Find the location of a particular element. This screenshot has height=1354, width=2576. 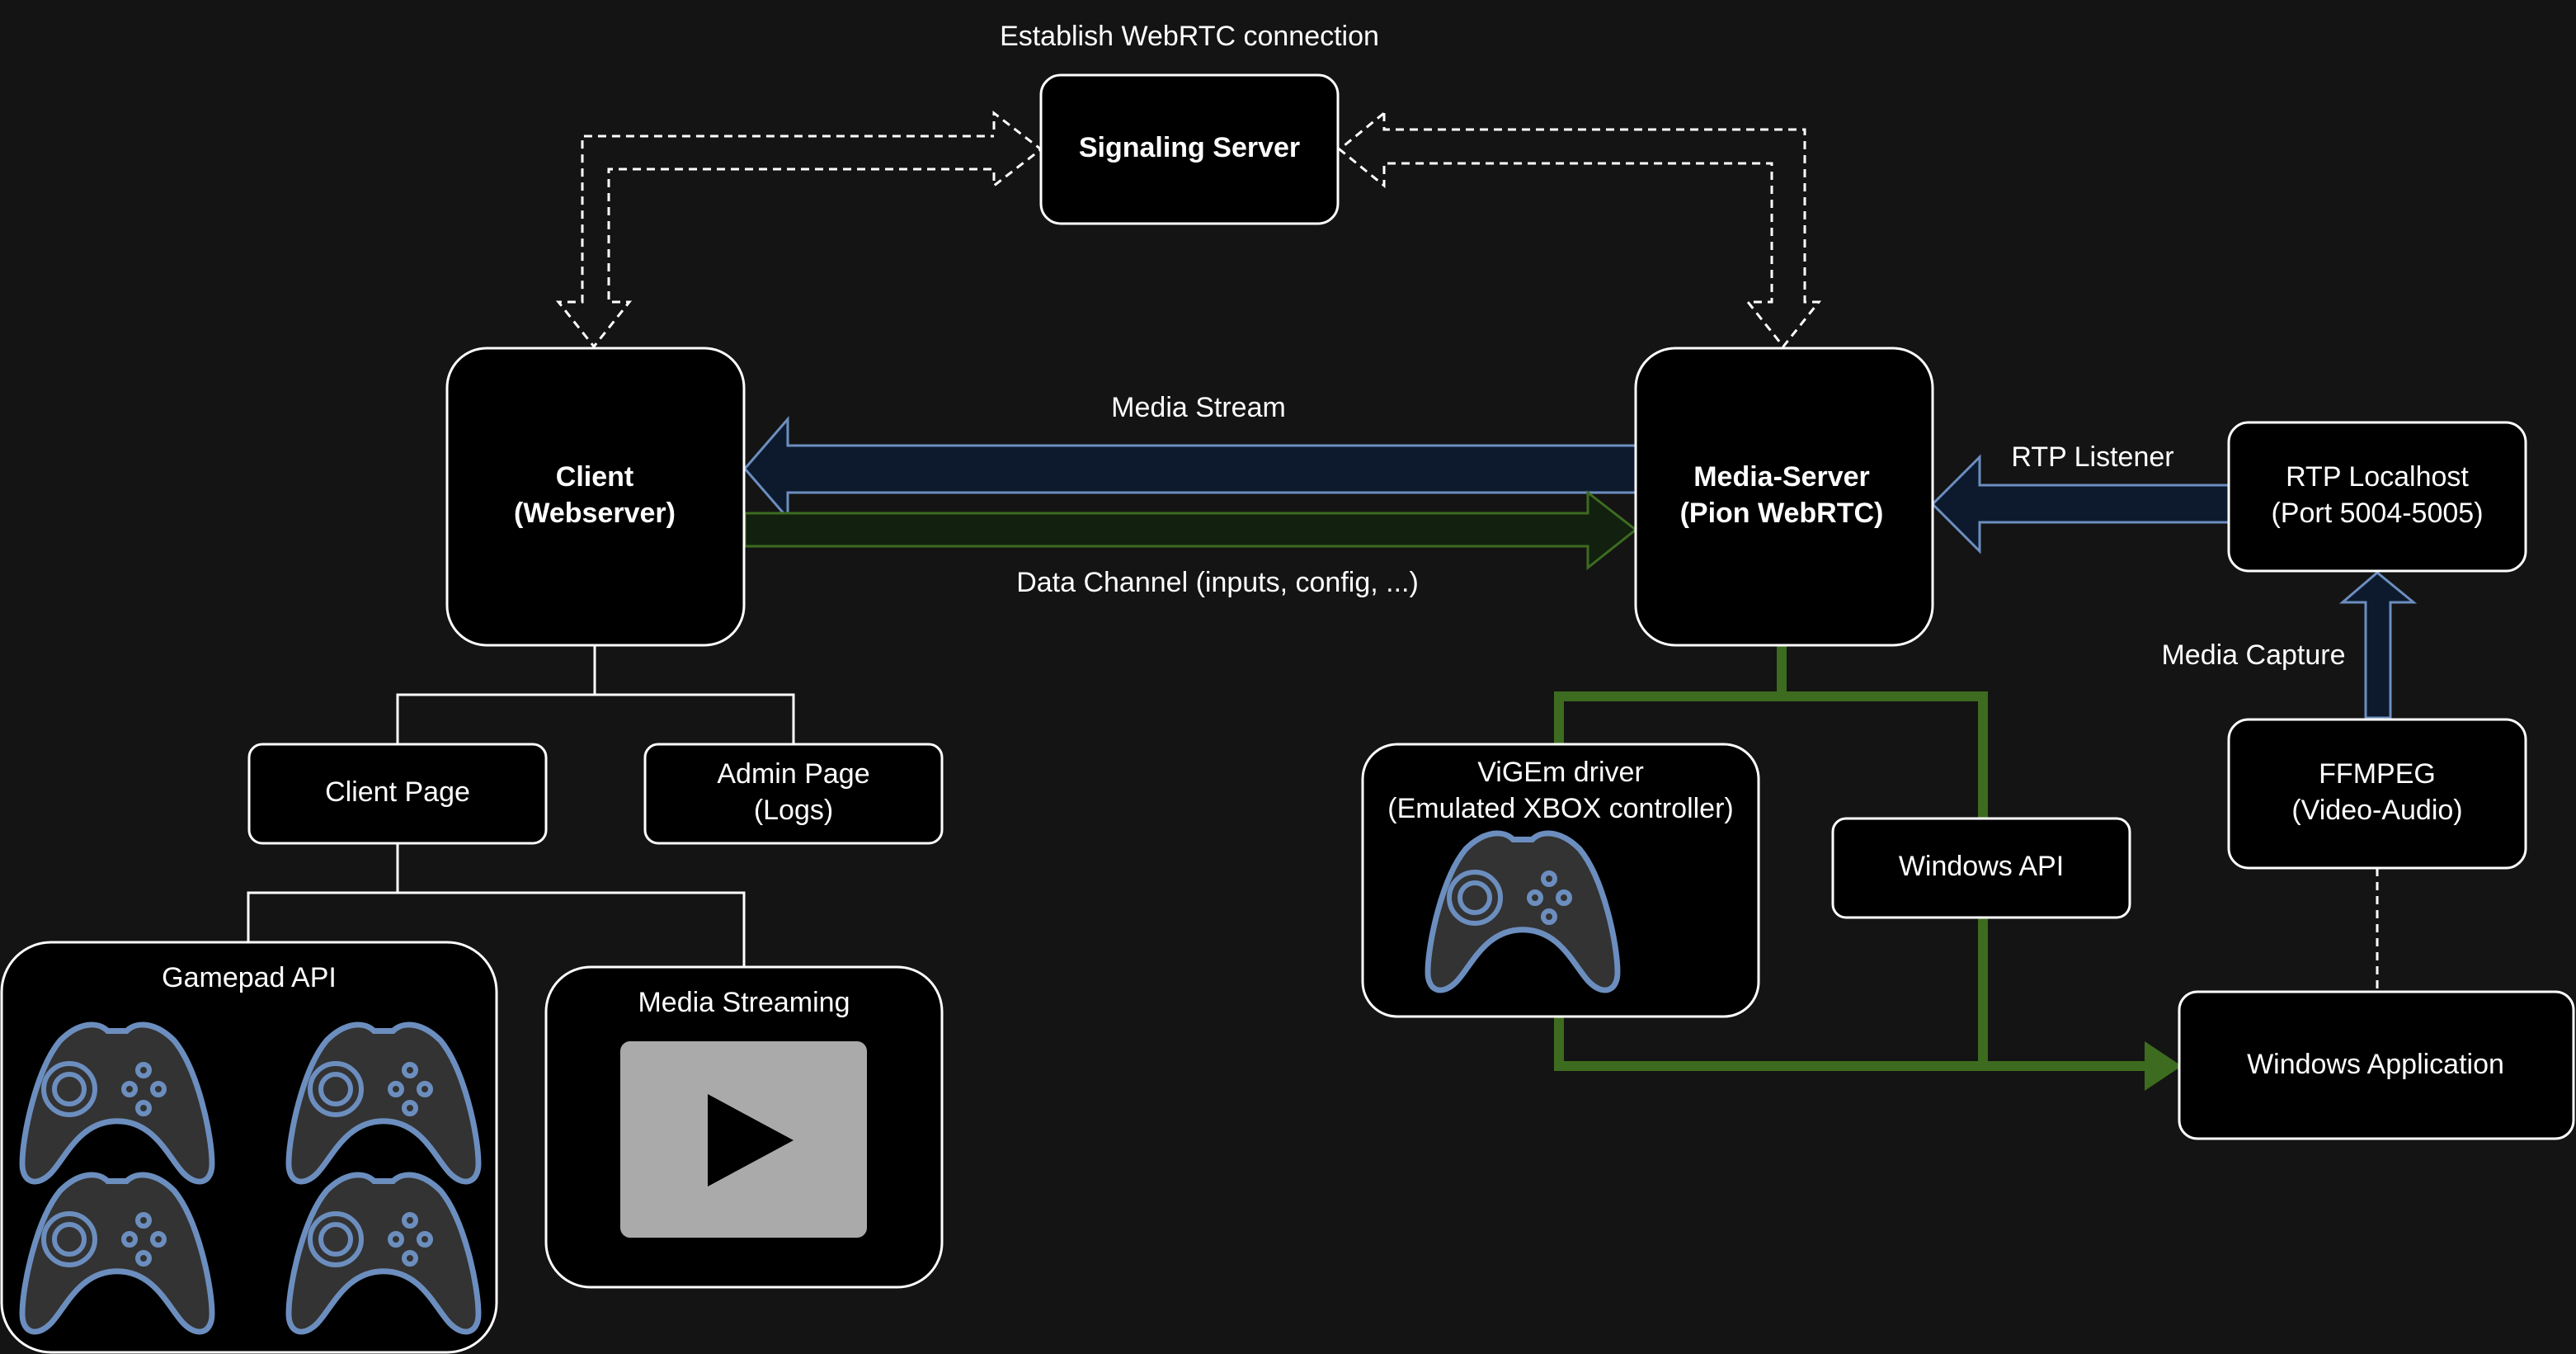

admin-page-sublabel: (Logs) is located at coordinates (793, 810).